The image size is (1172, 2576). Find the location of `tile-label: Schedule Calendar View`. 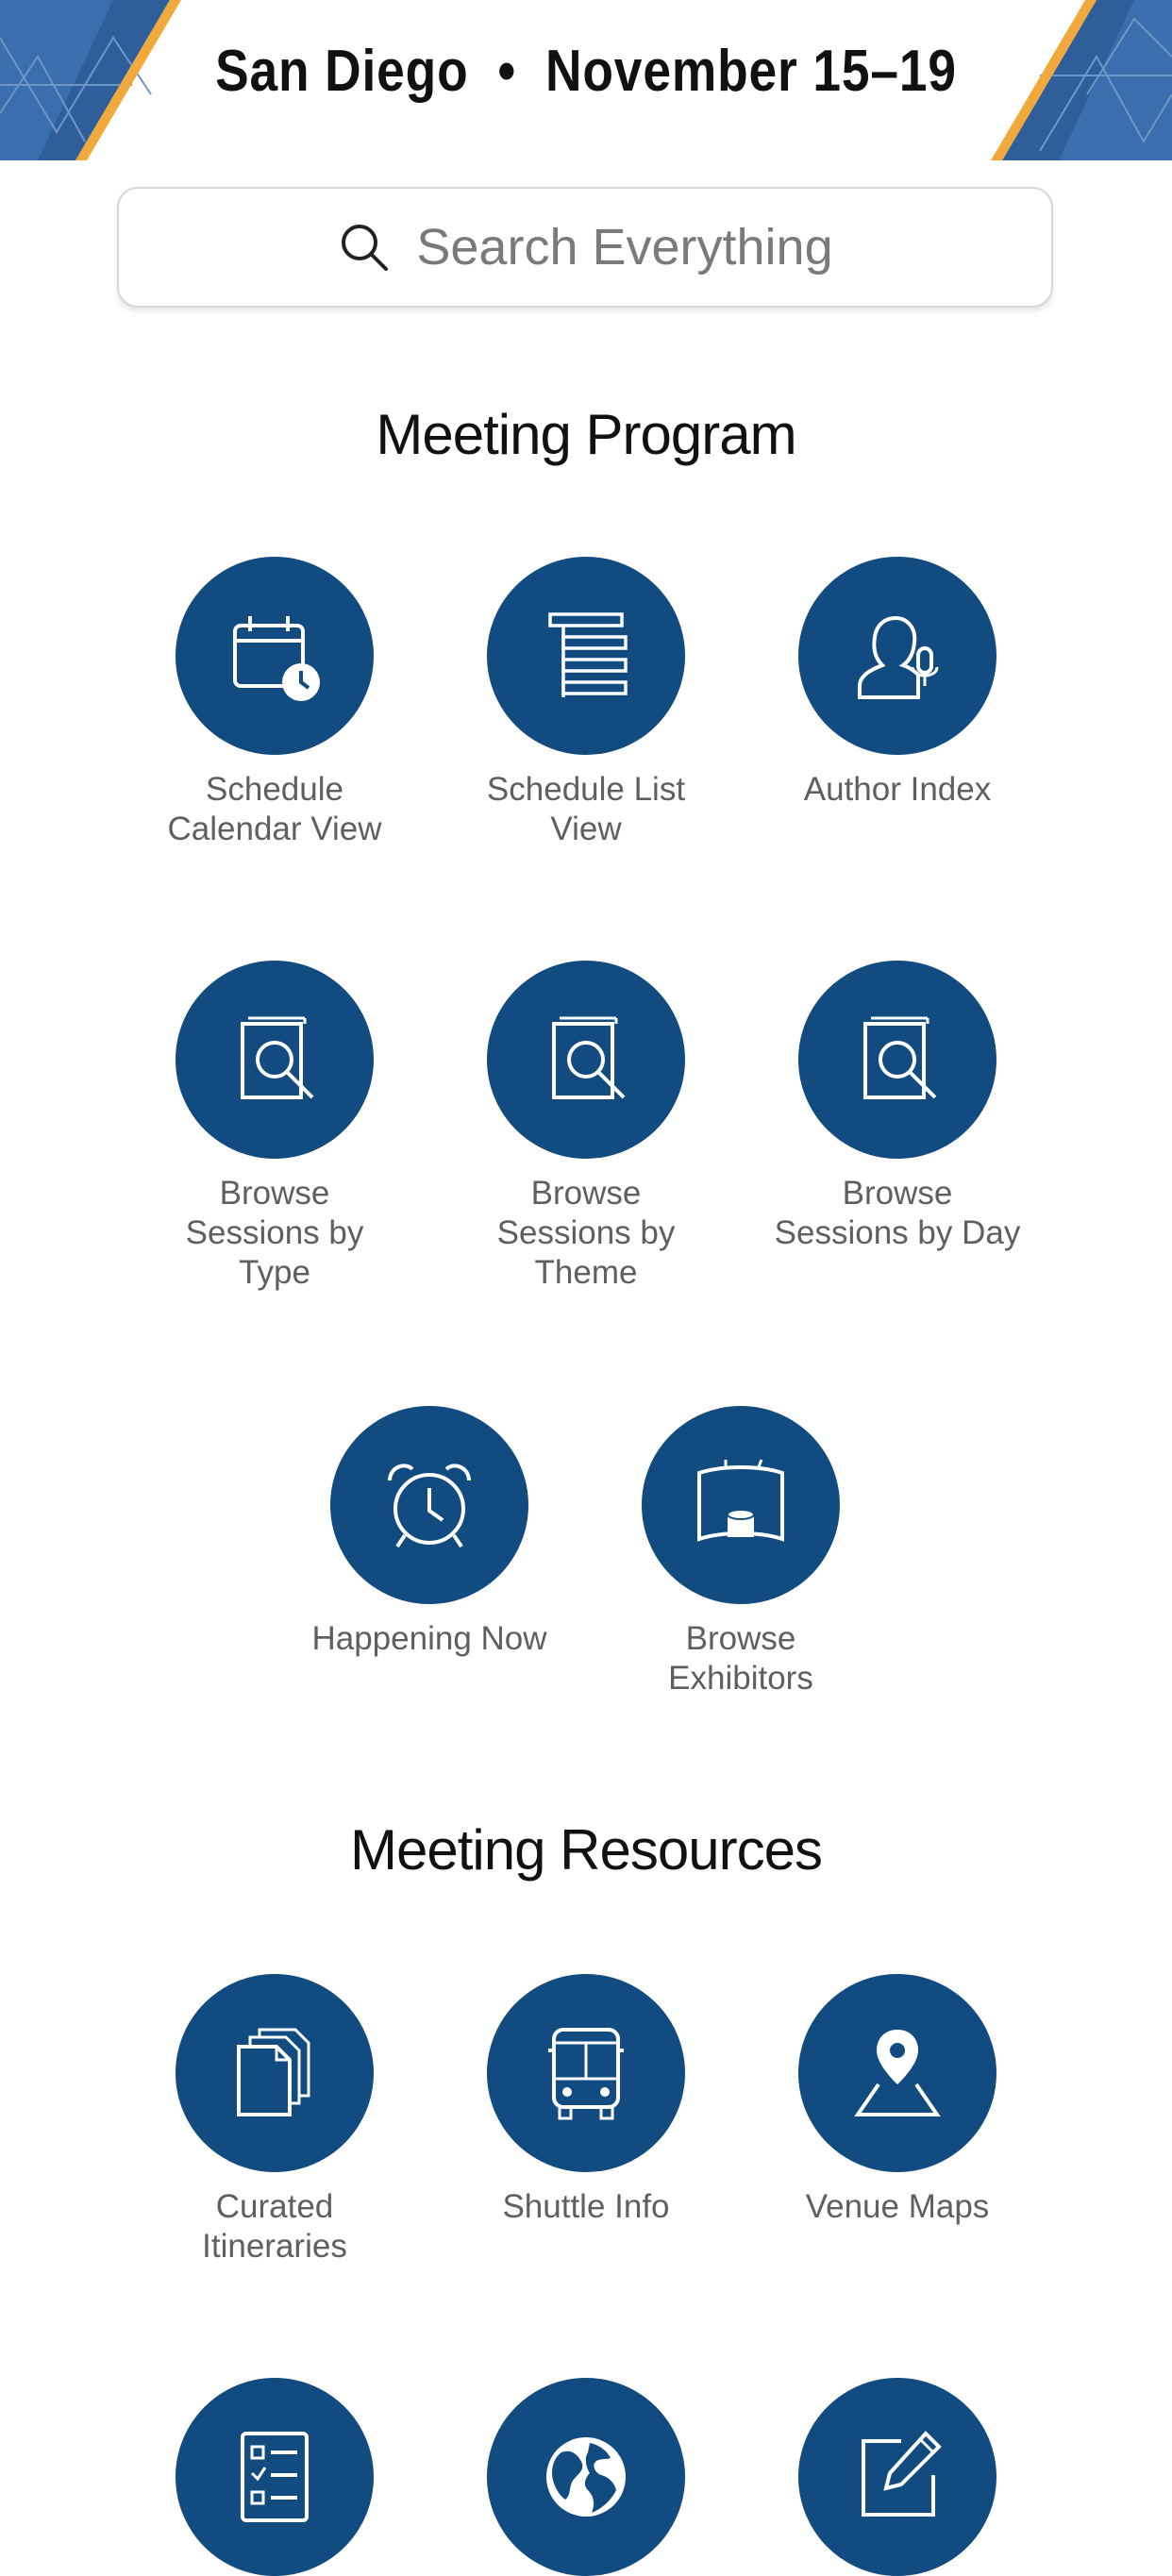

tile-label: Schedule Calendar View is located at coordinates (274, 809).